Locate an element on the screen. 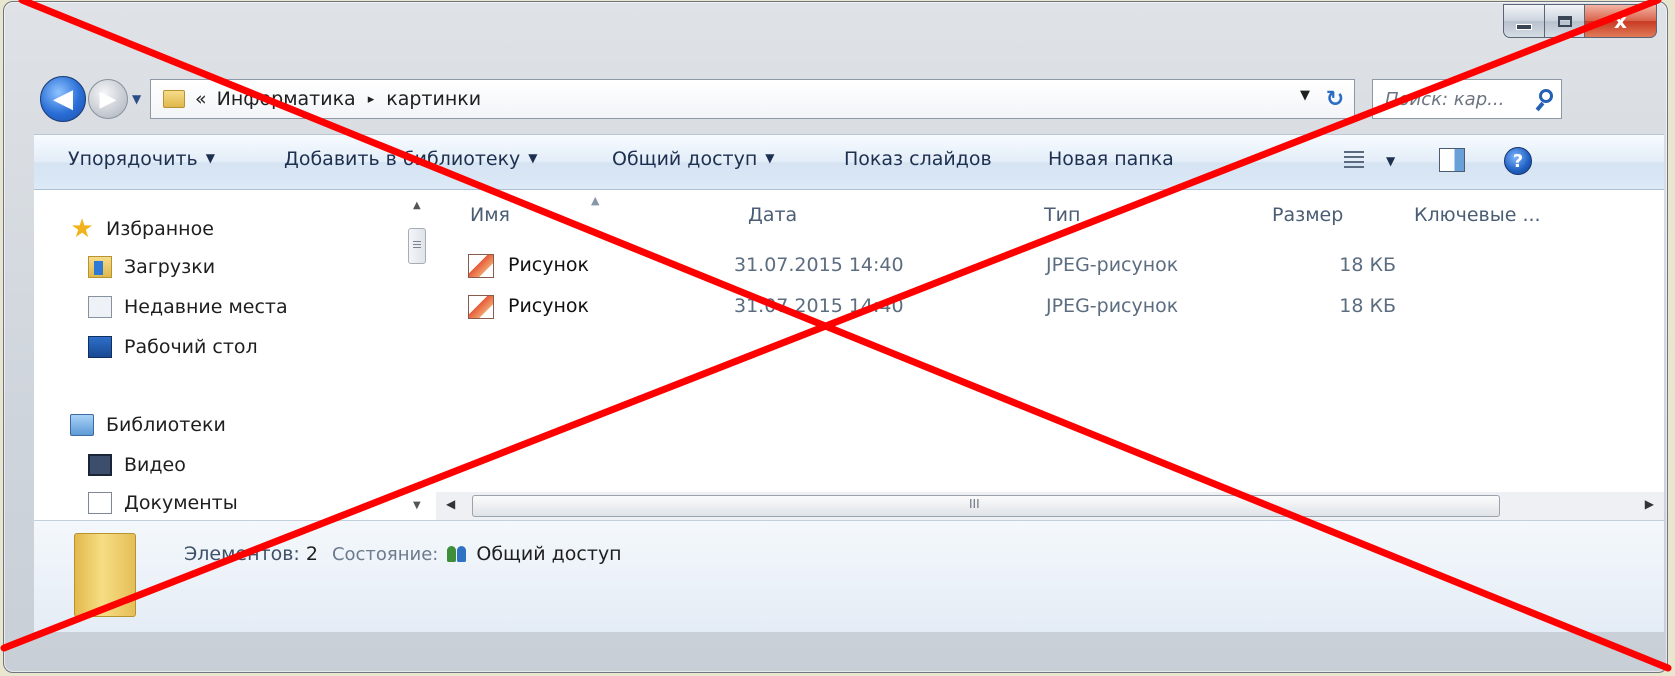 This screenshot has height=676, width=1675. share-state: Общий доступ is located at coordinates (549, 554).